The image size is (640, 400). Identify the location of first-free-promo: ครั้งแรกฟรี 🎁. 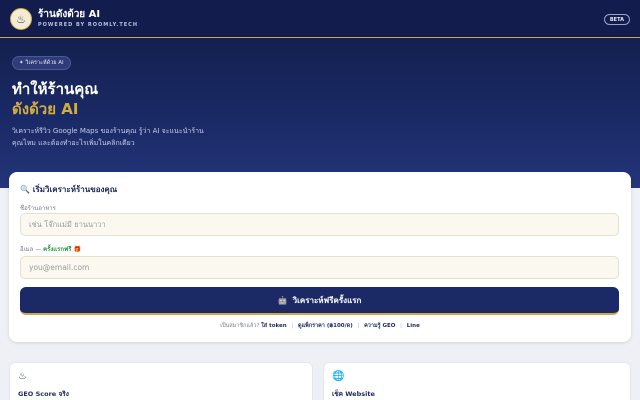
(62, 249).